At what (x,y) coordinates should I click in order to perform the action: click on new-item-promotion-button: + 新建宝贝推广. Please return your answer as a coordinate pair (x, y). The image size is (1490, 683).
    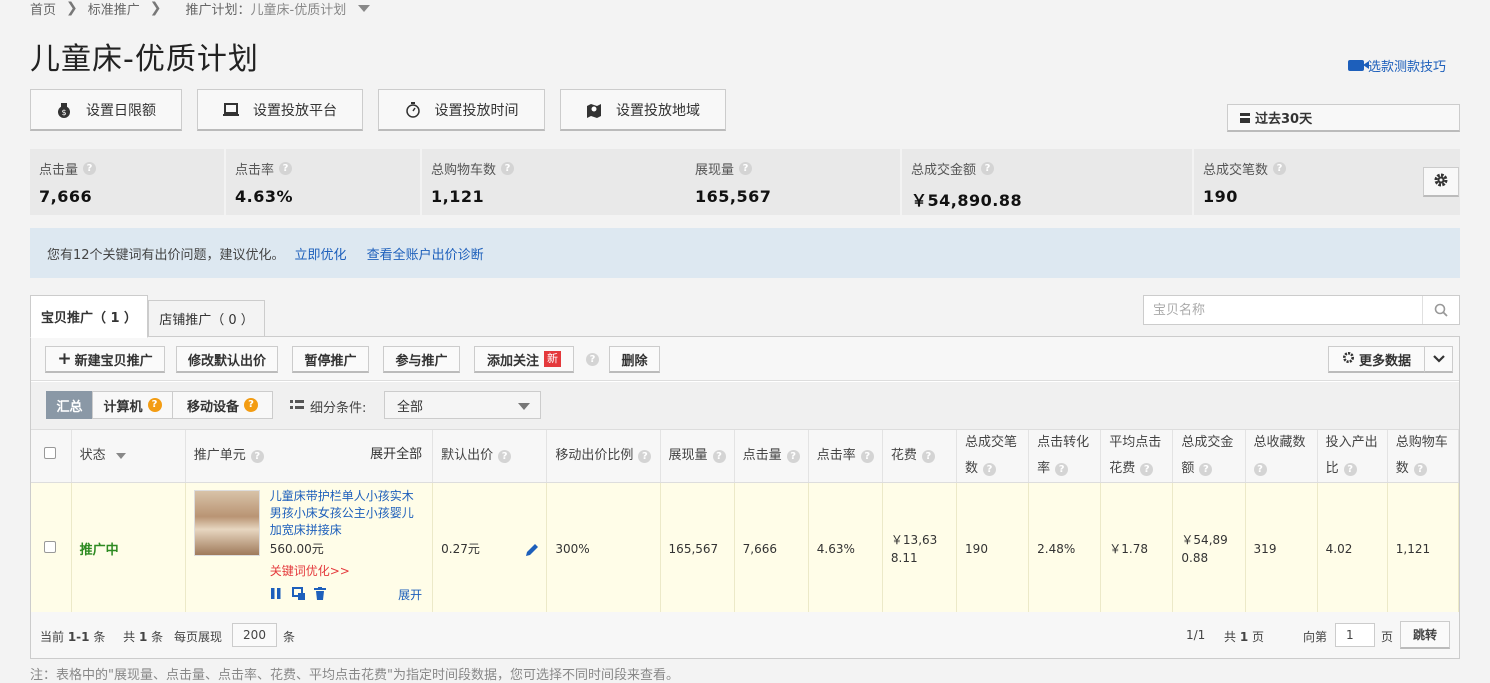
    Looking at the image, I should click on (105, 359).